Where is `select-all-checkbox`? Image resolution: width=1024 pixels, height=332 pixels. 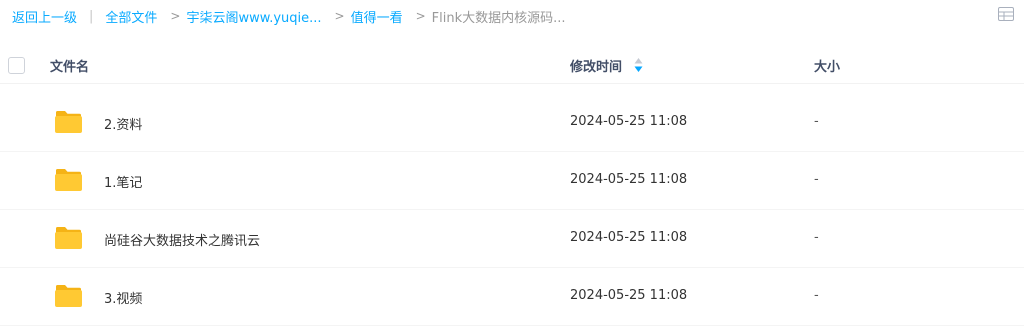 select-all-checkbox is located at coordinates (16, 65).